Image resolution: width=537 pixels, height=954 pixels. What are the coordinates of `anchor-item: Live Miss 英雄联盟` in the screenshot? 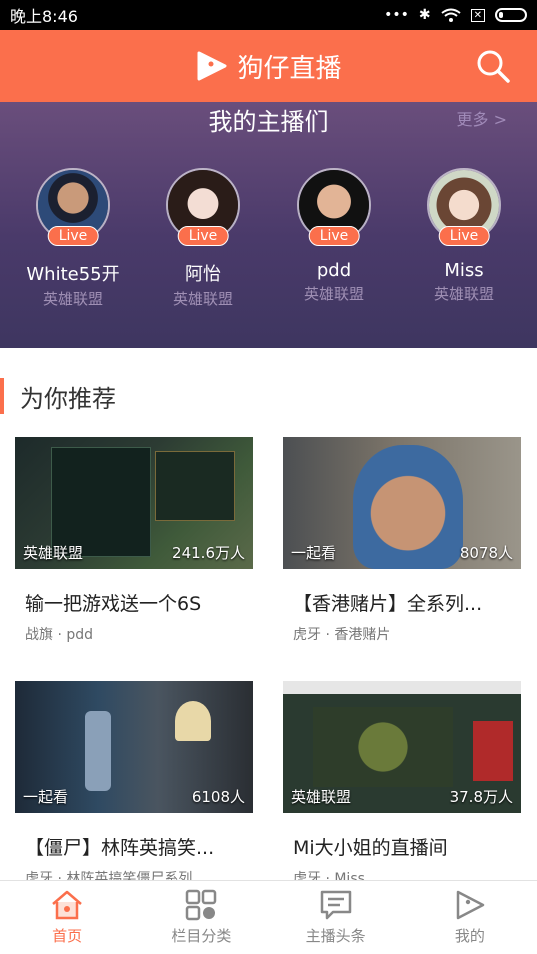 It's located at (464, 236).